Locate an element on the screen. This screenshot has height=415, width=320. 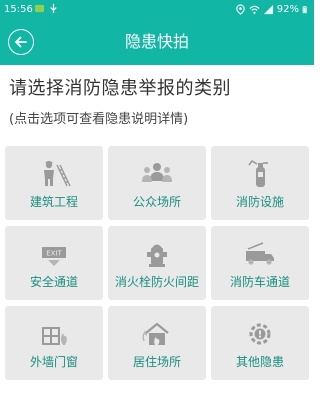
tile-label: 公众场所 is located at coordinates (156, 202).